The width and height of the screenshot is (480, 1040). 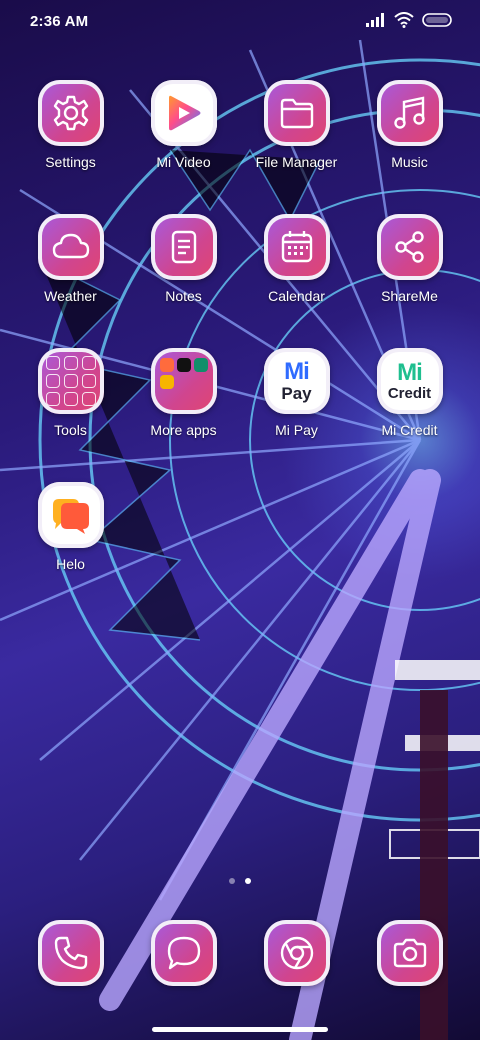 I want to click on folder-icon, so click(x=296, y=113).